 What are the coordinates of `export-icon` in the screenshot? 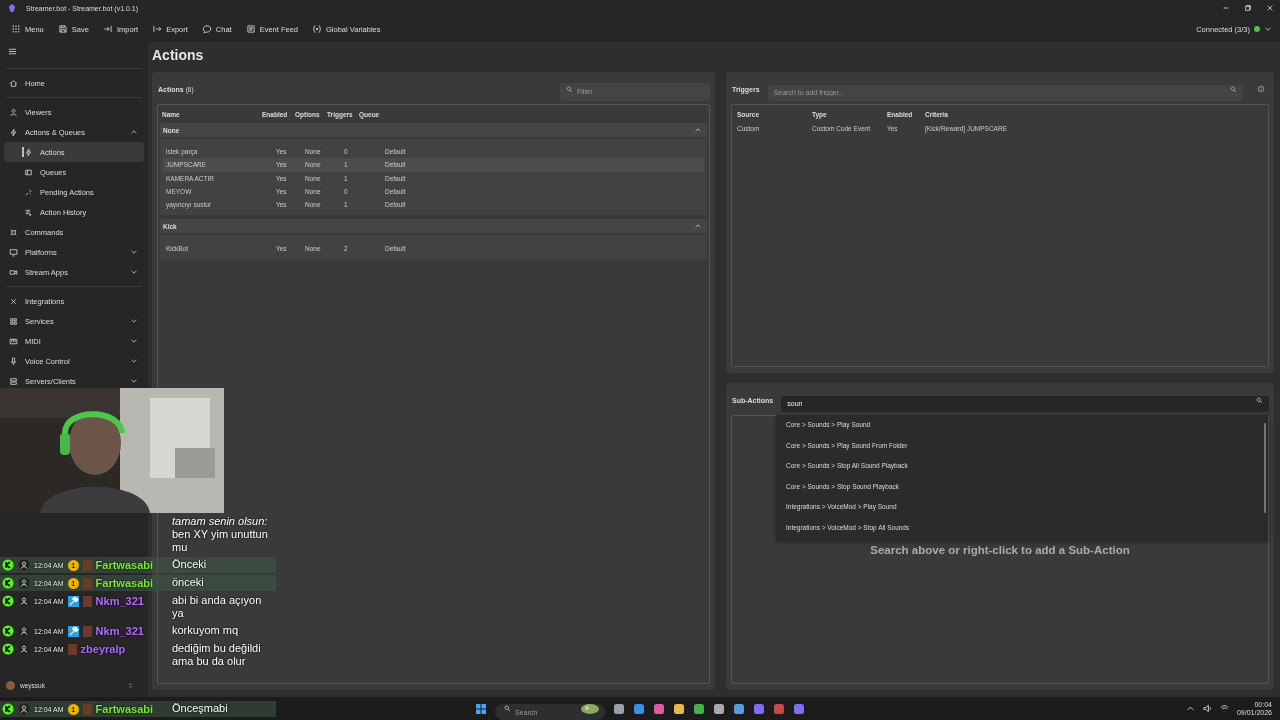 It's located at (157, 29).